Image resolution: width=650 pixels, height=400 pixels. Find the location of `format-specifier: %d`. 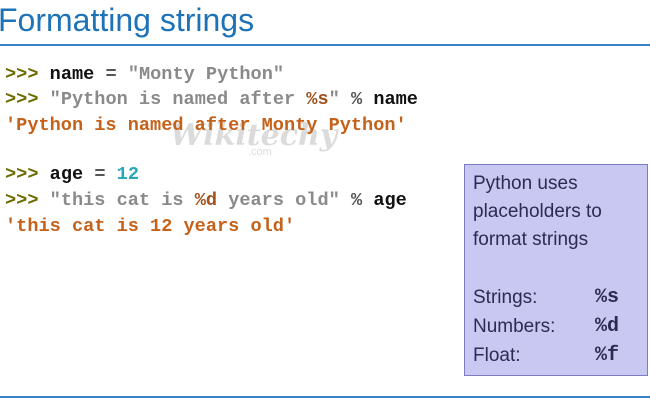

format-specifier: %d is located at coordinates (206, 200).